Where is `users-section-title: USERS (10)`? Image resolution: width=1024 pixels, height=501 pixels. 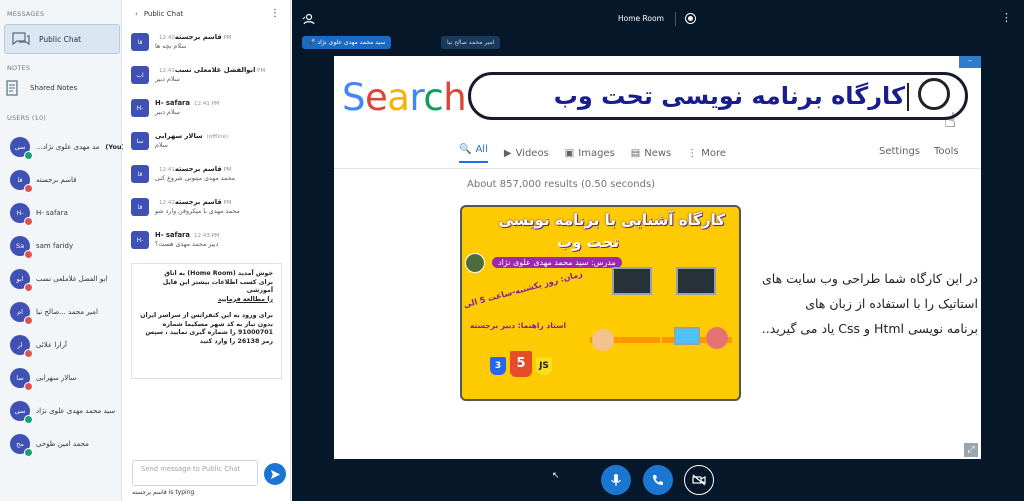 users-section-title: USERS (10) is located at coordinates (27, 118).